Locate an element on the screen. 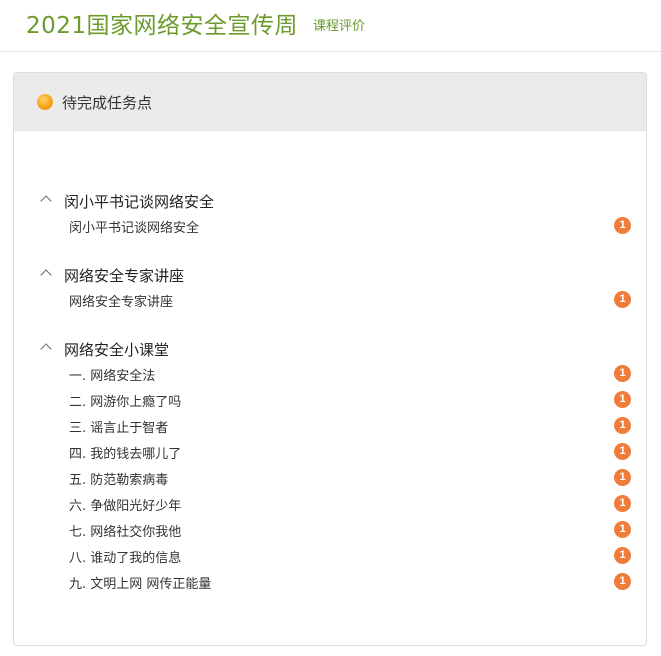  task-item-label: 八. 谁动了我的信息 is located at coordinates (125, 556).